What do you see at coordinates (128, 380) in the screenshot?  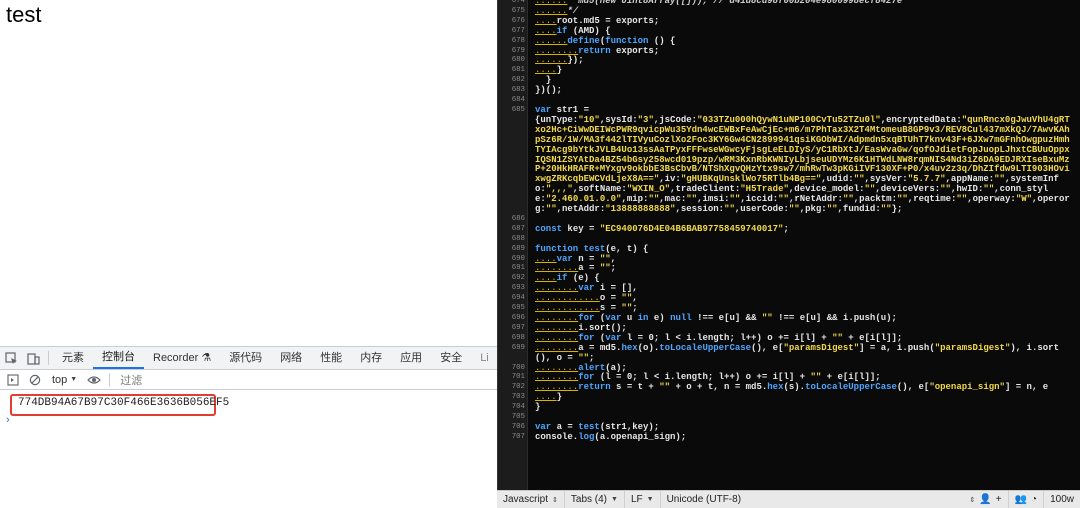 I see `filter-input: 过滤` at bounding box center [128, 380].